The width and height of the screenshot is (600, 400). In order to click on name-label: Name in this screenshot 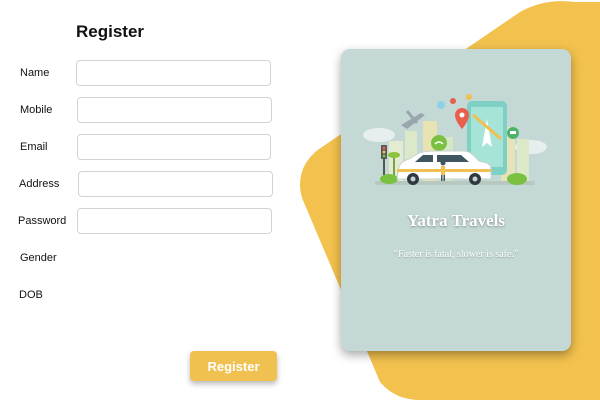, I will do `click(35, 73)`.